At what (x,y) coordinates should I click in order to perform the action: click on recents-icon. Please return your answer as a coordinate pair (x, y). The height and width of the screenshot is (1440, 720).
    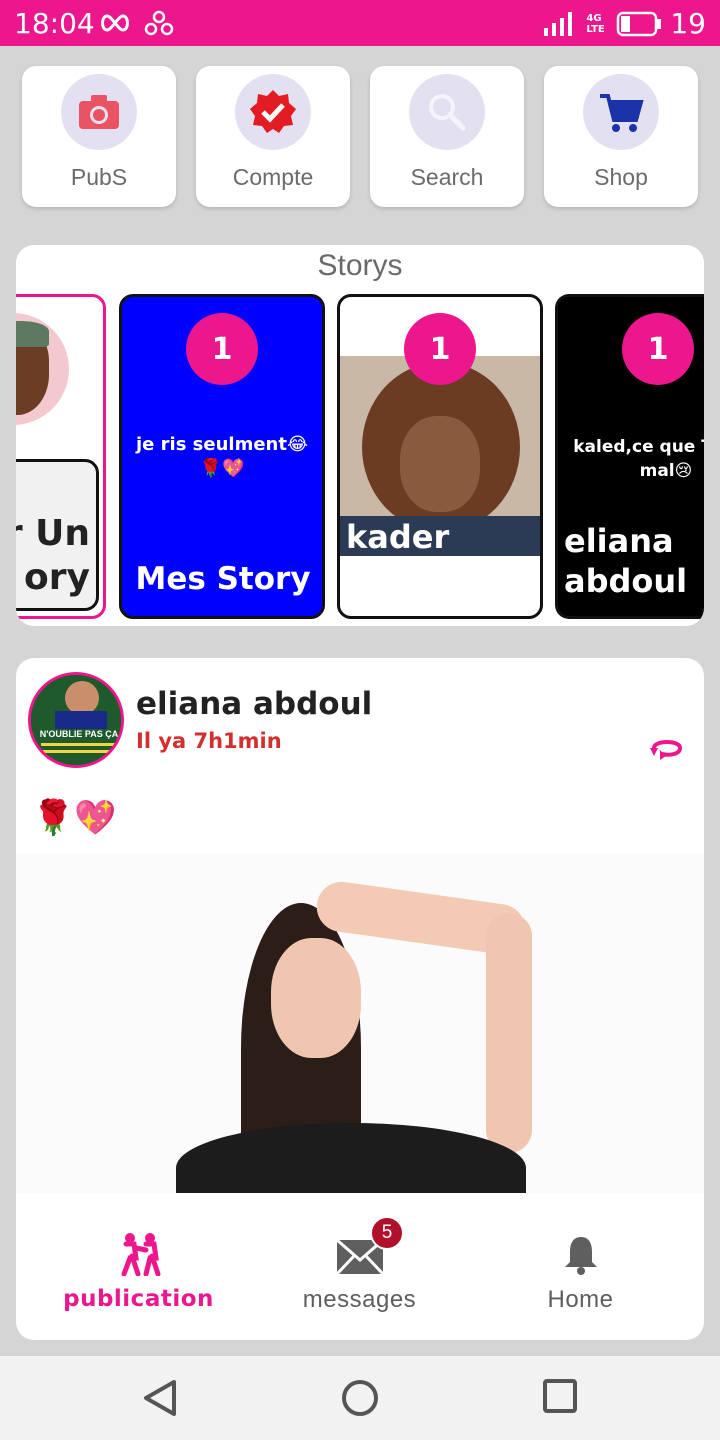
    Looking at the image, I should click on (560, 1396).